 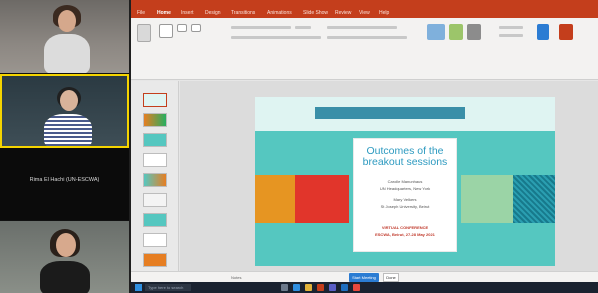 I want to click on tab-animations: Animations, so click(x=279, y=13).